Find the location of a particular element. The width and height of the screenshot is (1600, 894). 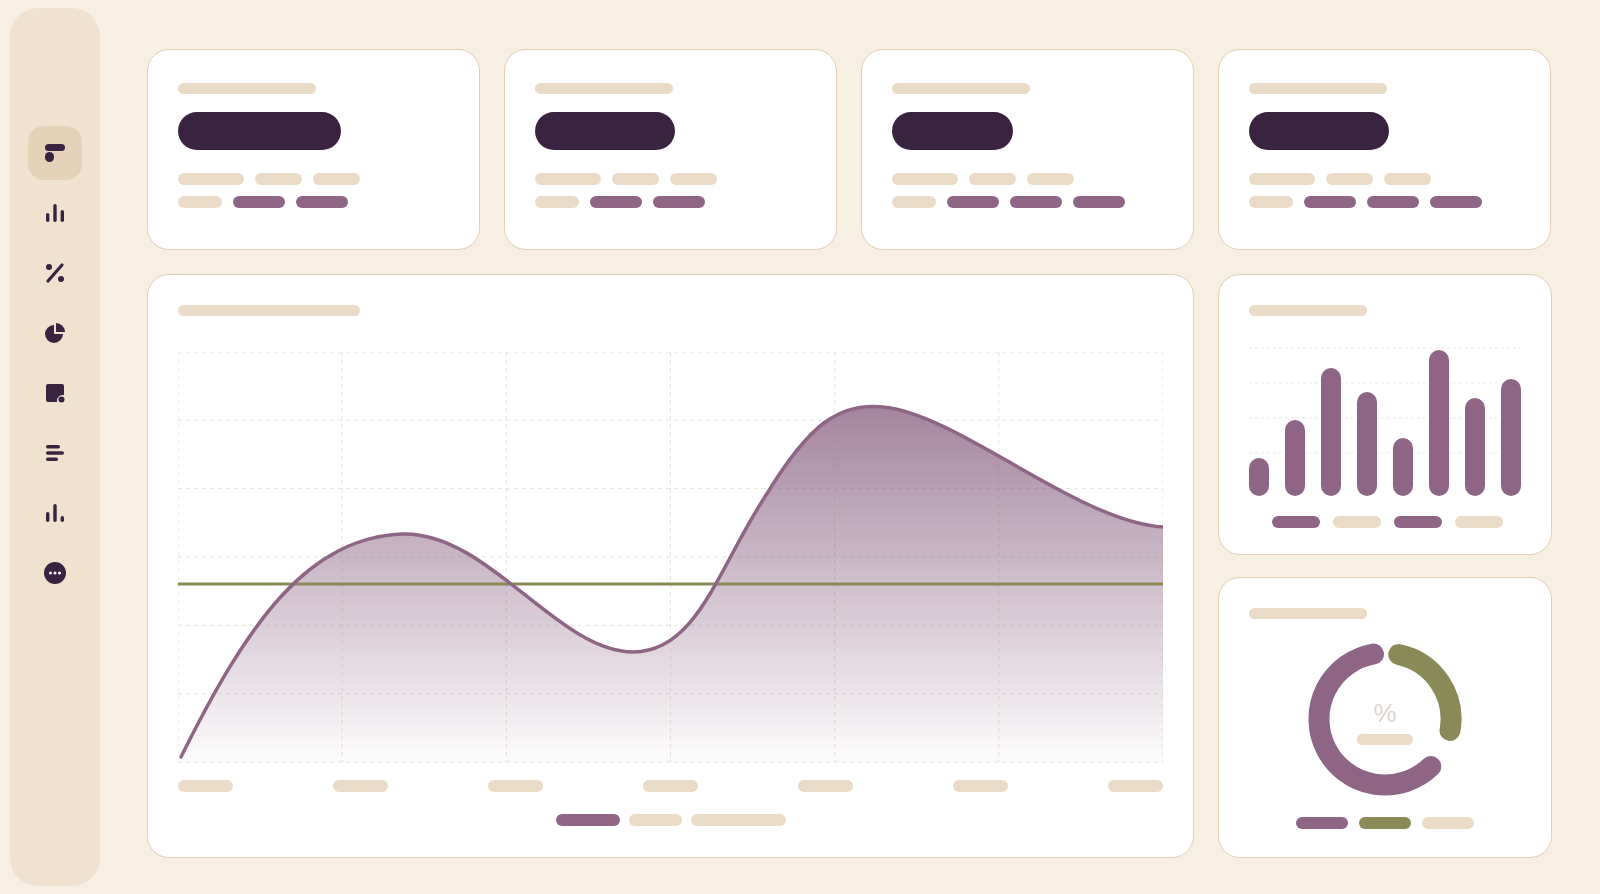

icon-layout is located at coordinates (55, 153).